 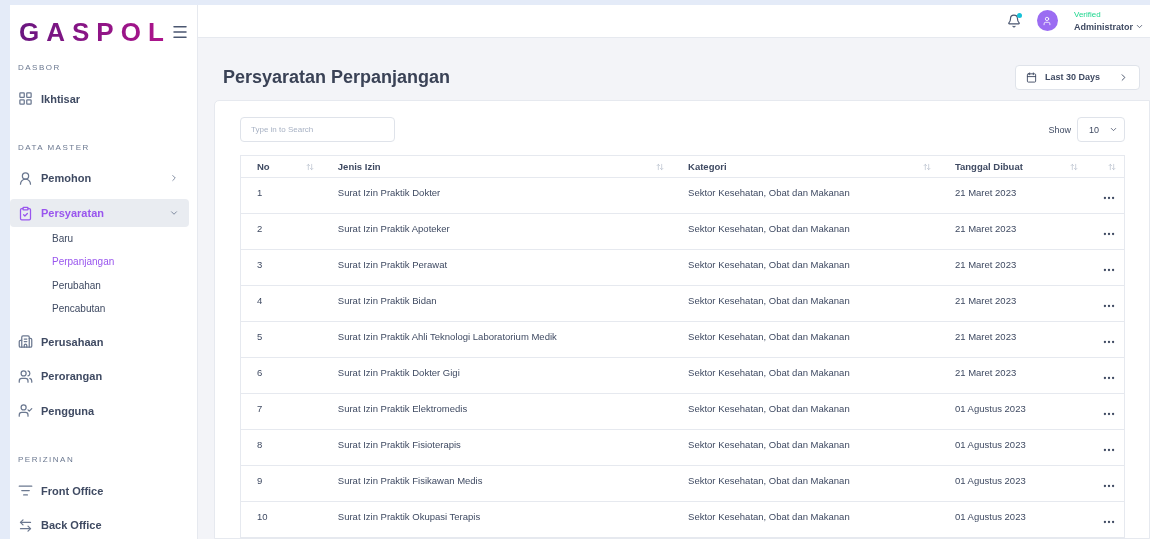 I want to click on table-cell: 7, so click(x=260, y=408).